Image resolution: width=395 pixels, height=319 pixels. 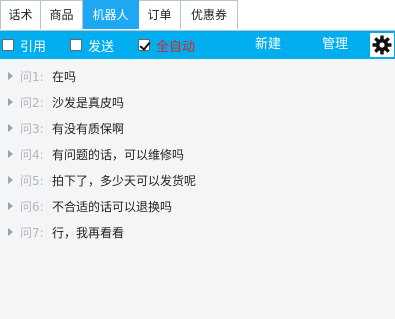 What do you see at coordinates (382, 45) in the screenshot?
I see `gear-icon` at bounding box center [382, 45].